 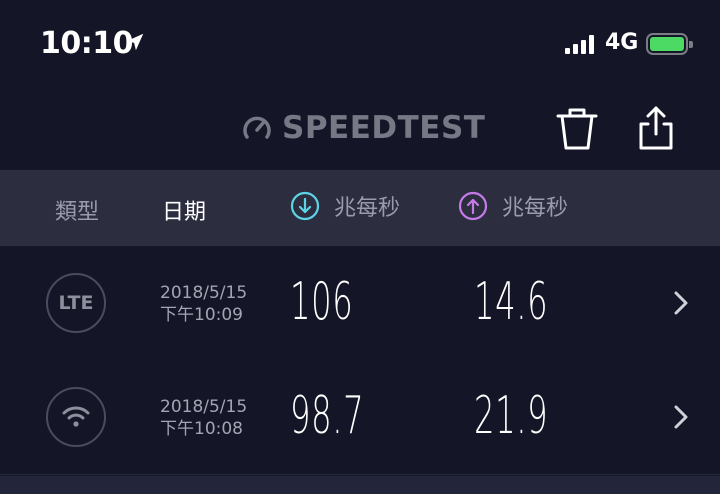 What do you see at coordinates (327, 416) in the screenshot?
I see `download-speed: 98.7` at bounding box center [327, 416].